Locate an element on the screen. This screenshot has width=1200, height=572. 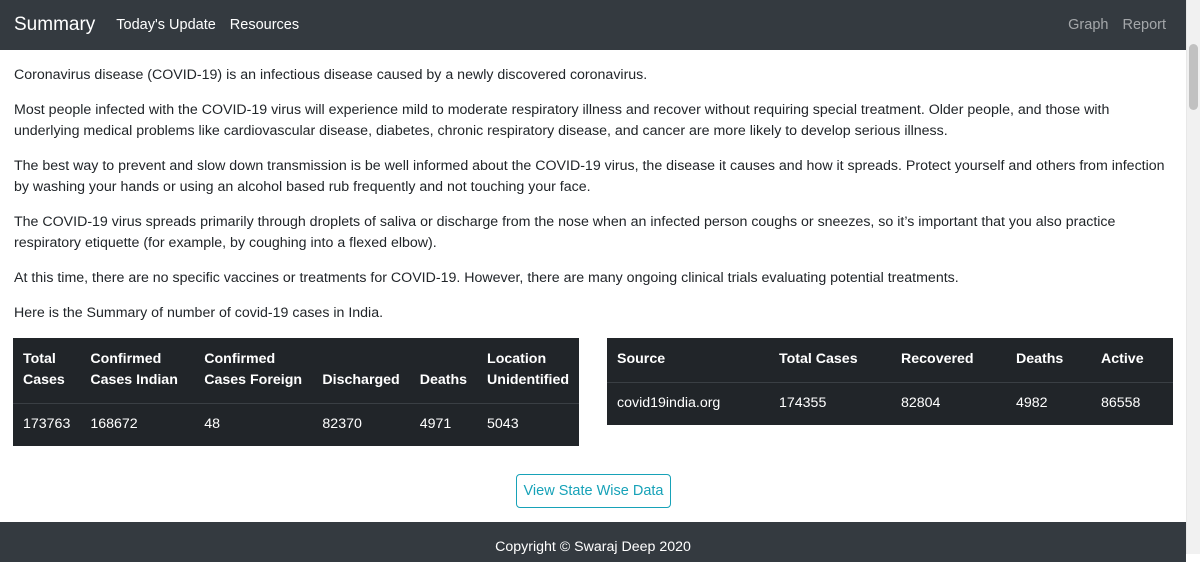
navbar-right-links: Graph Report is located at coordinates (1124, 25).